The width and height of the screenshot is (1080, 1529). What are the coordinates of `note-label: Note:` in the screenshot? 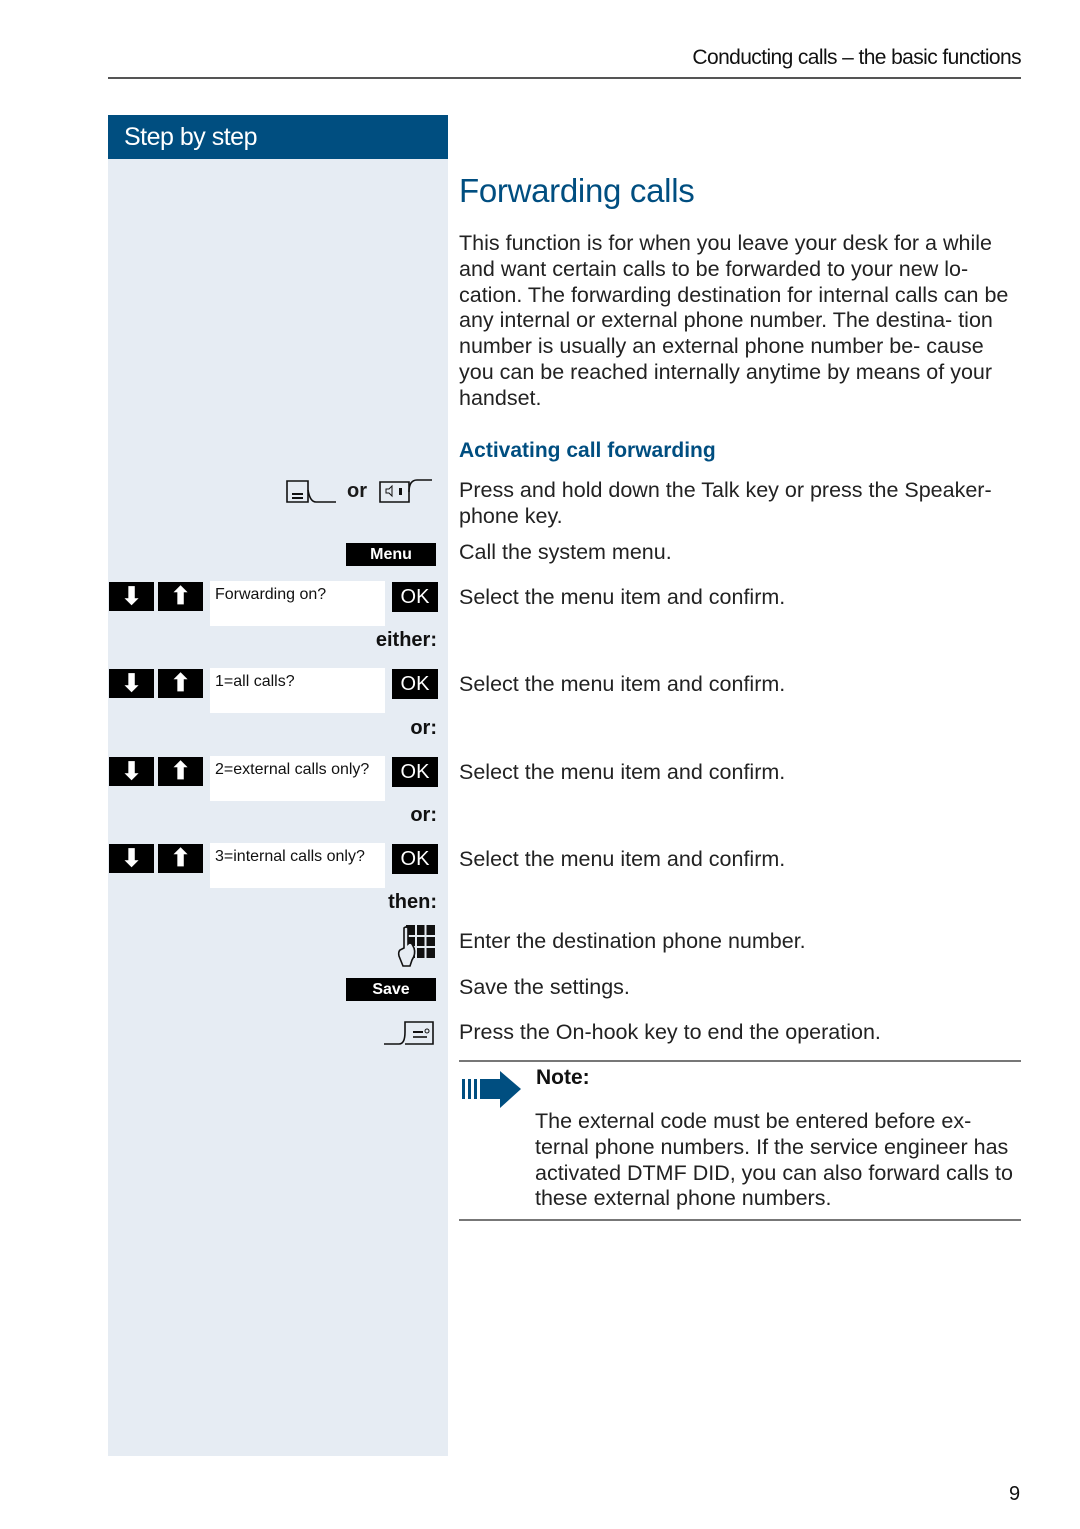 It's located at (563, 1077).